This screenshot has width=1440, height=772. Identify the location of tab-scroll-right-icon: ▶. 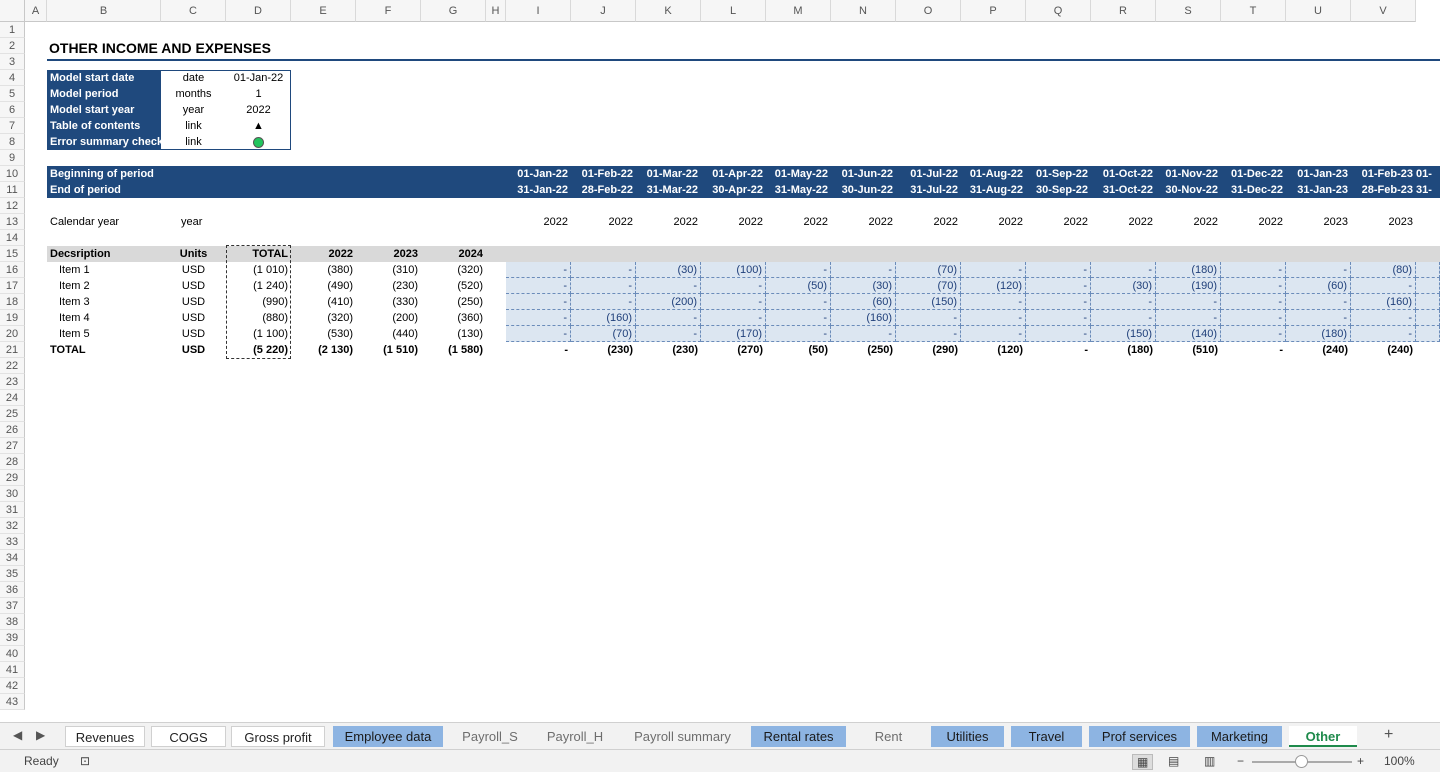
(40, 735).